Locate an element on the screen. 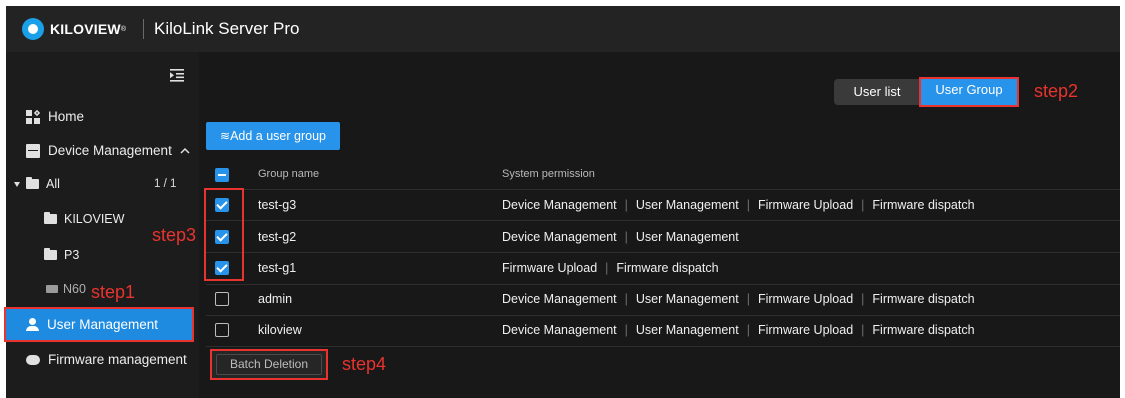 The height and width of the screenshot is (398, 1125). tab-user-group: User Group is located at coordinates (969, 92).